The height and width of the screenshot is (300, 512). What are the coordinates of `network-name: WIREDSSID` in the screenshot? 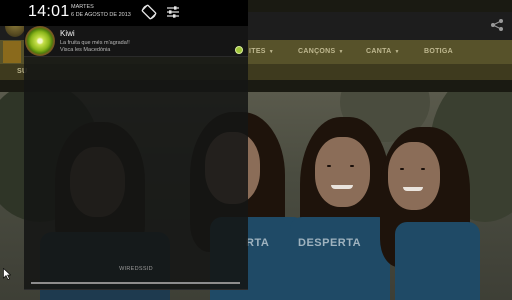 It's located at (136, 269).